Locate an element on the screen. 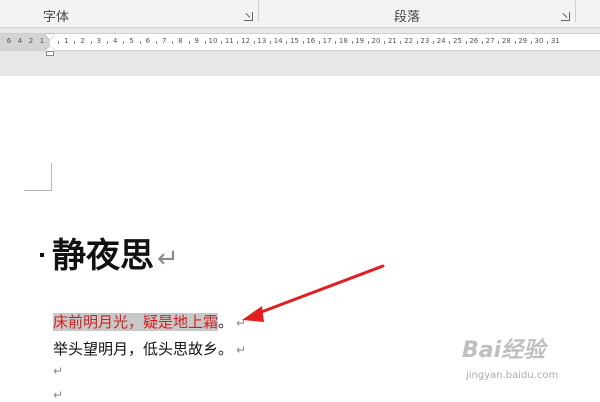 Image resolution: width=600 pixels, height=402 pixels. ruler-number: 28 is located at coordinates (506, 41).